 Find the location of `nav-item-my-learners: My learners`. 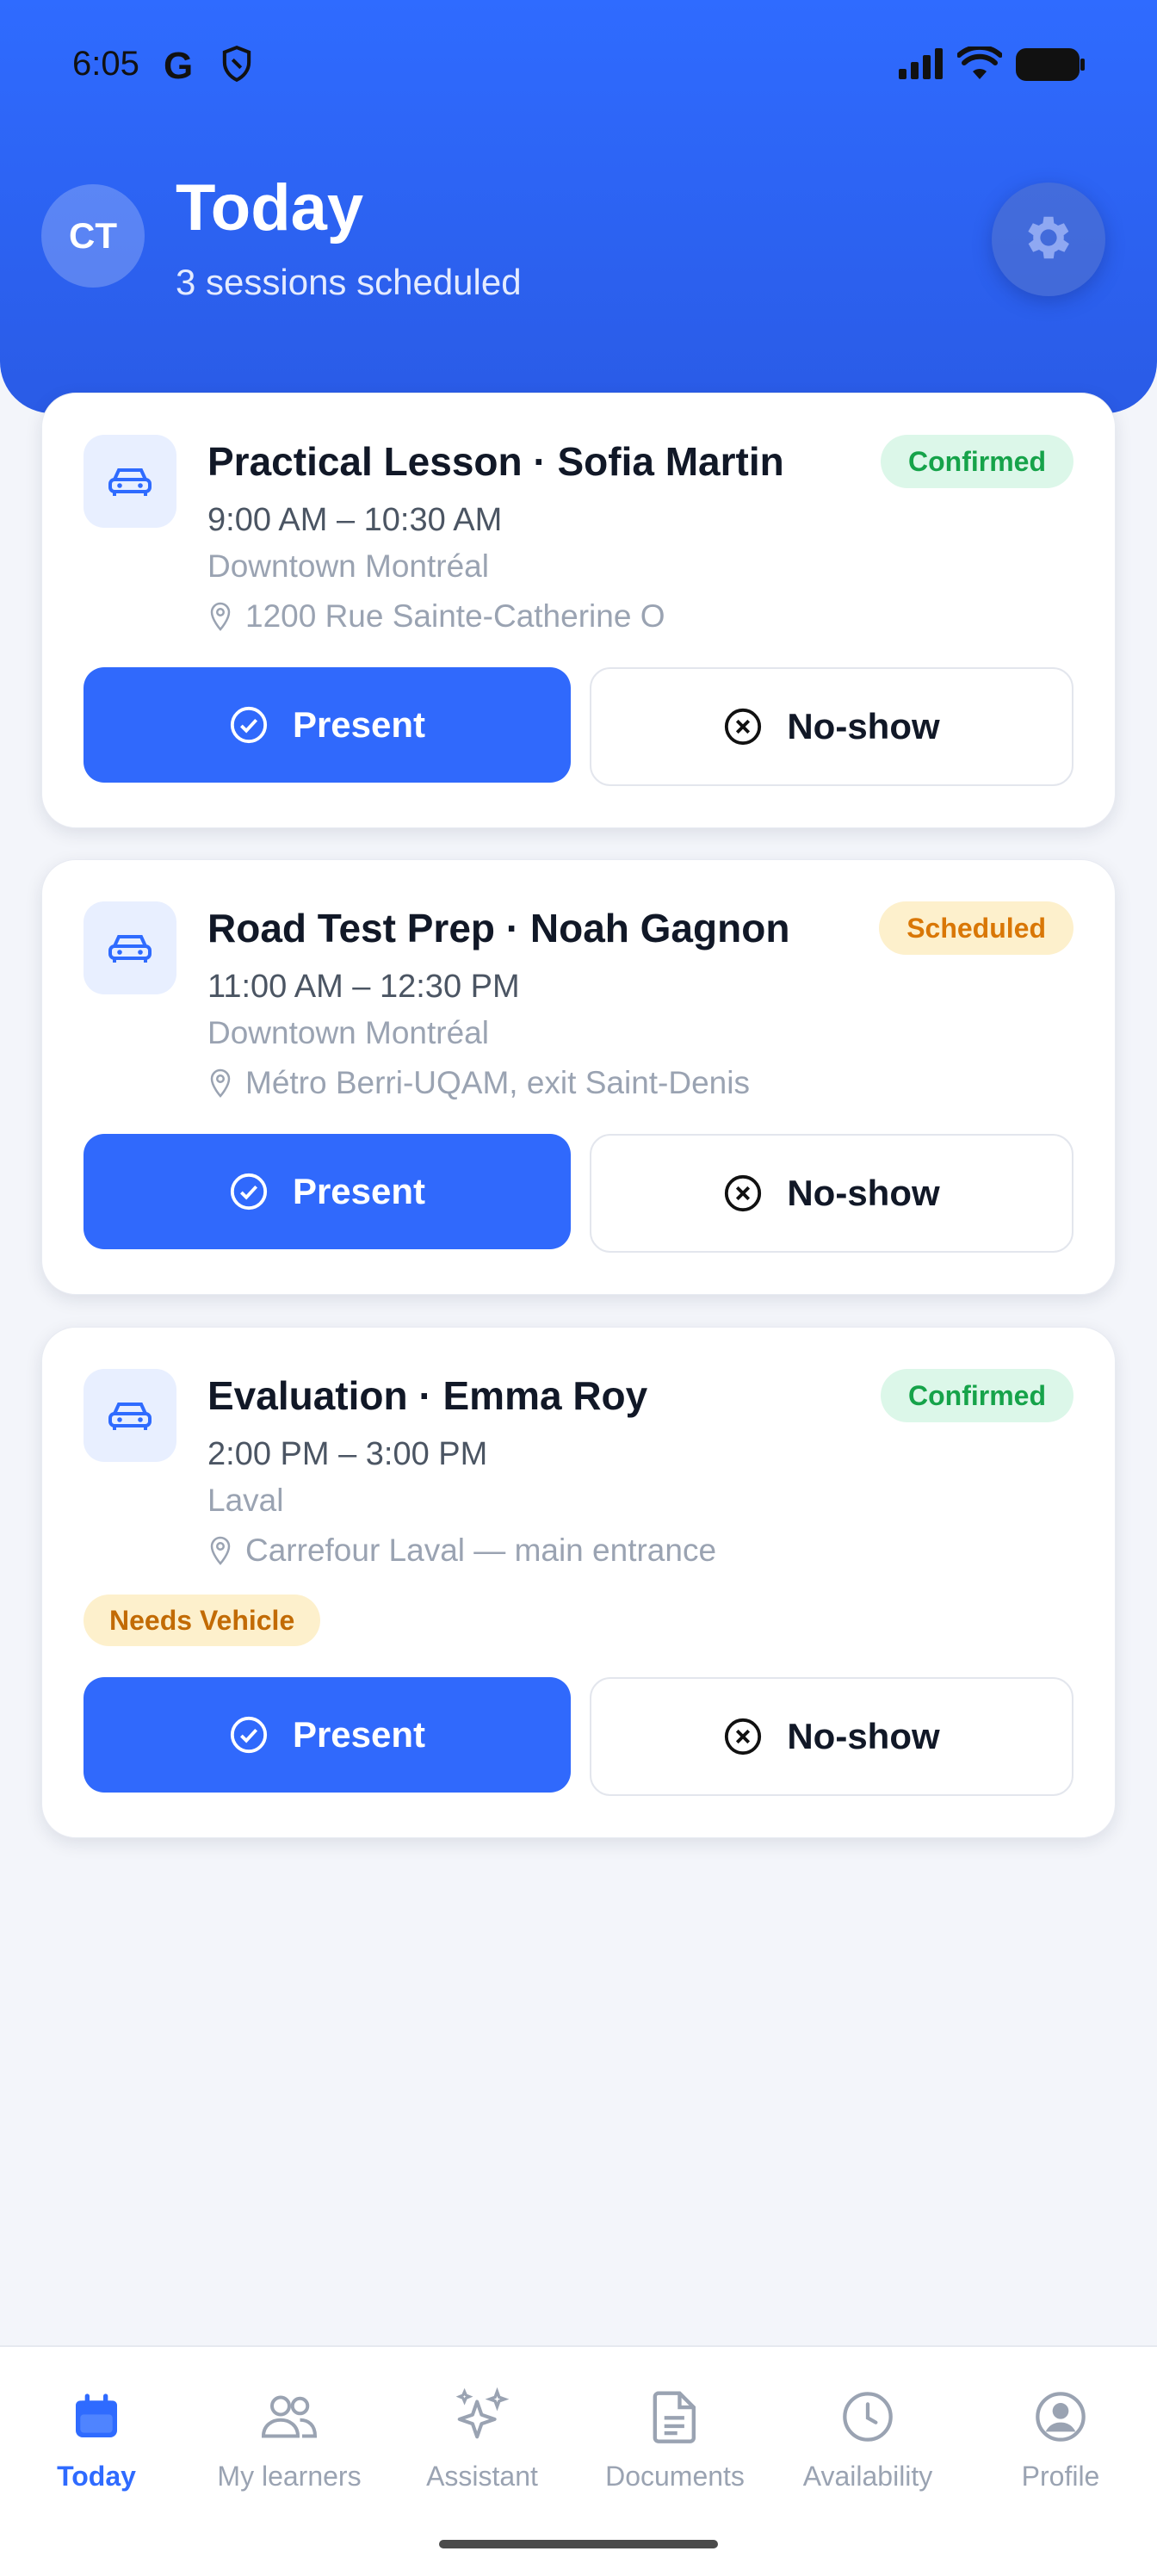

nav-item-my-learners: My learners is located at coordinates (289, 2438).